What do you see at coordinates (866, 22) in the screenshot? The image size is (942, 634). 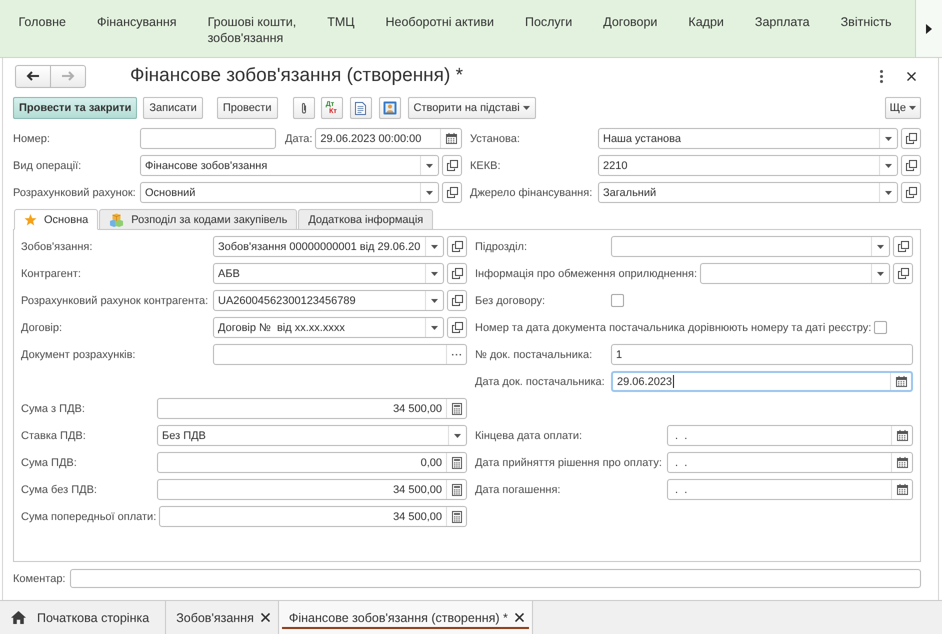 I see `menu-item: Звітність` at bounding box center [866, 22].